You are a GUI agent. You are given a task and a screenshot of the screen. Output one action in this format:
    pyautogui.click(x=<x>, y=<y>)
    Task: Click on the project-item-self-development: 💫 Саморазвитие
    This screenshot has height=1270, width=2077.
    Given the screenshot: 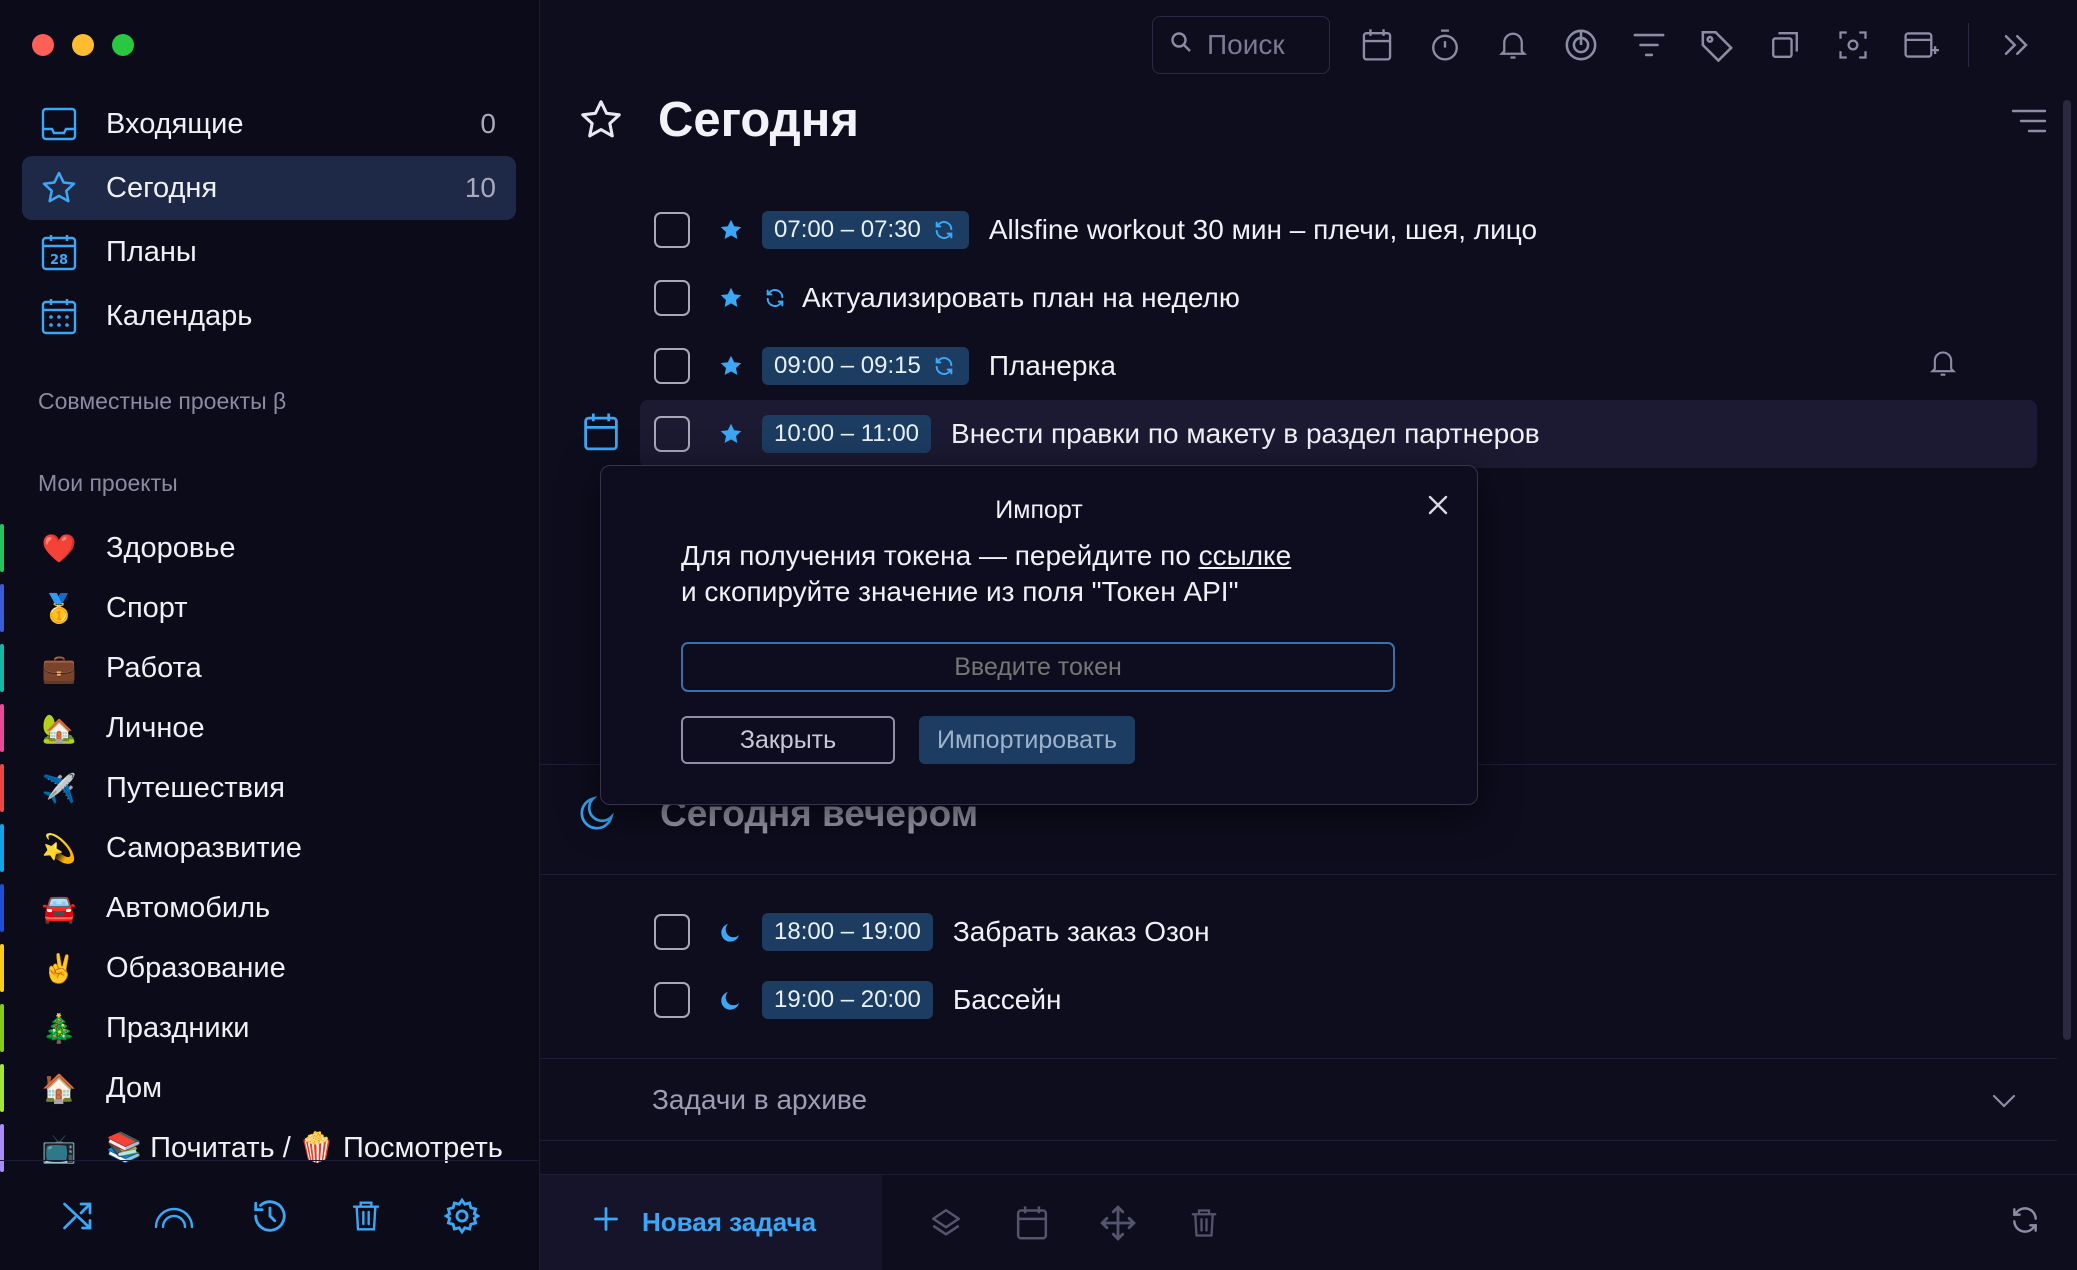 What is the action you would take?
    pyautogui.click(x=270, y=848)
    